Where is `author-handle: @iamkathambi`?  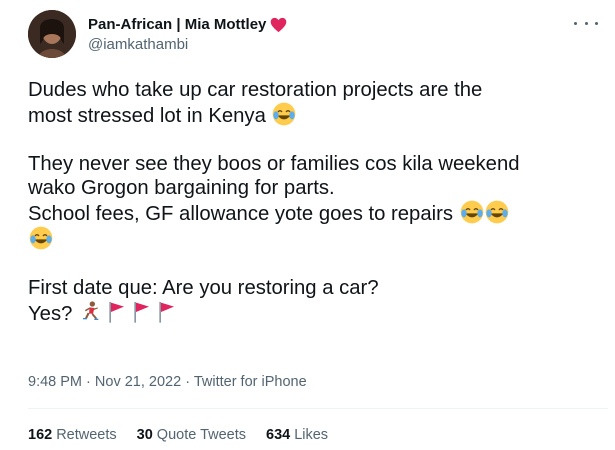 author-handle: @iamkathambi is located at coordinates (187, 45).